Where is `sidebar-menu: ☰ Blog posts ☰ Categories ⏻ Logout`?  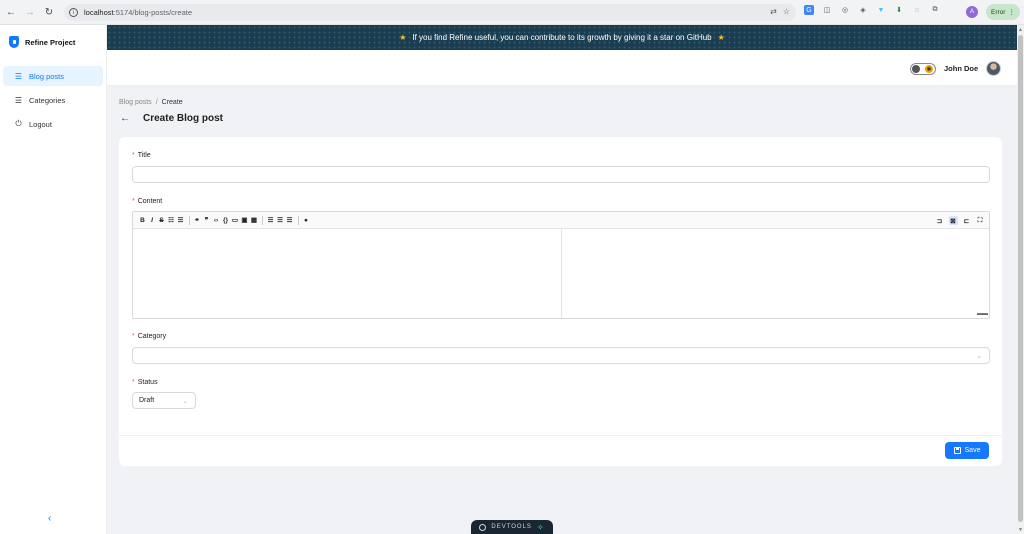 sidebar-menu: ☰ Blog posts ☰ Categories ⏻ Logout is located at coordinates (53, 96).